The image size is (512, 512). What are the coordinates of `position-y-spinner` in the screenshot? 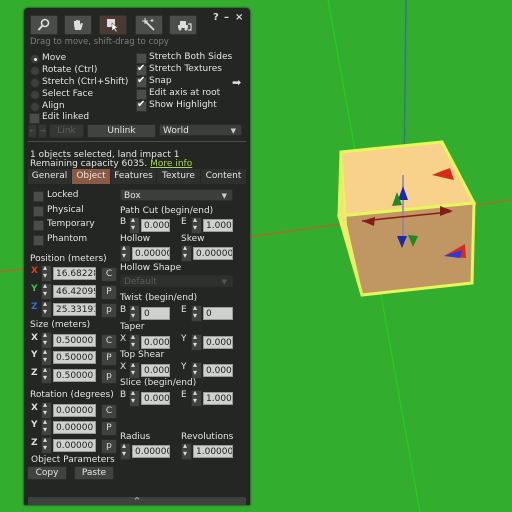 It's located at (46, 290).